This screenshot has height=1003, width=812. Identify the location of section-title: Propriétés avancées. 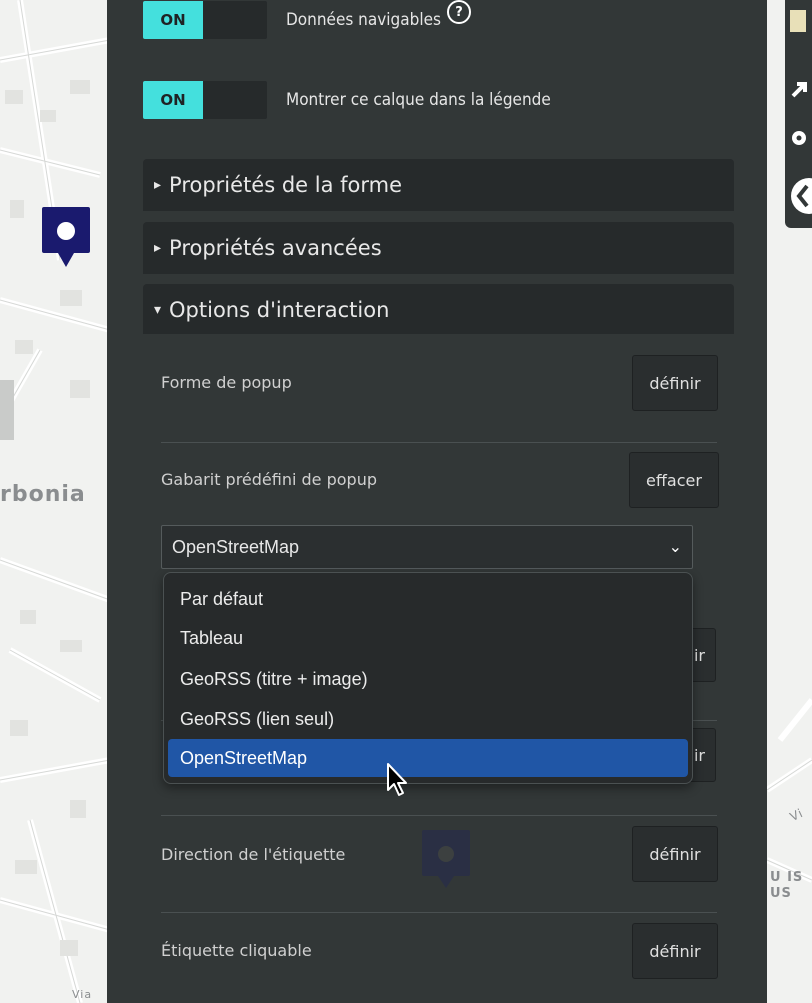
(275, 248).